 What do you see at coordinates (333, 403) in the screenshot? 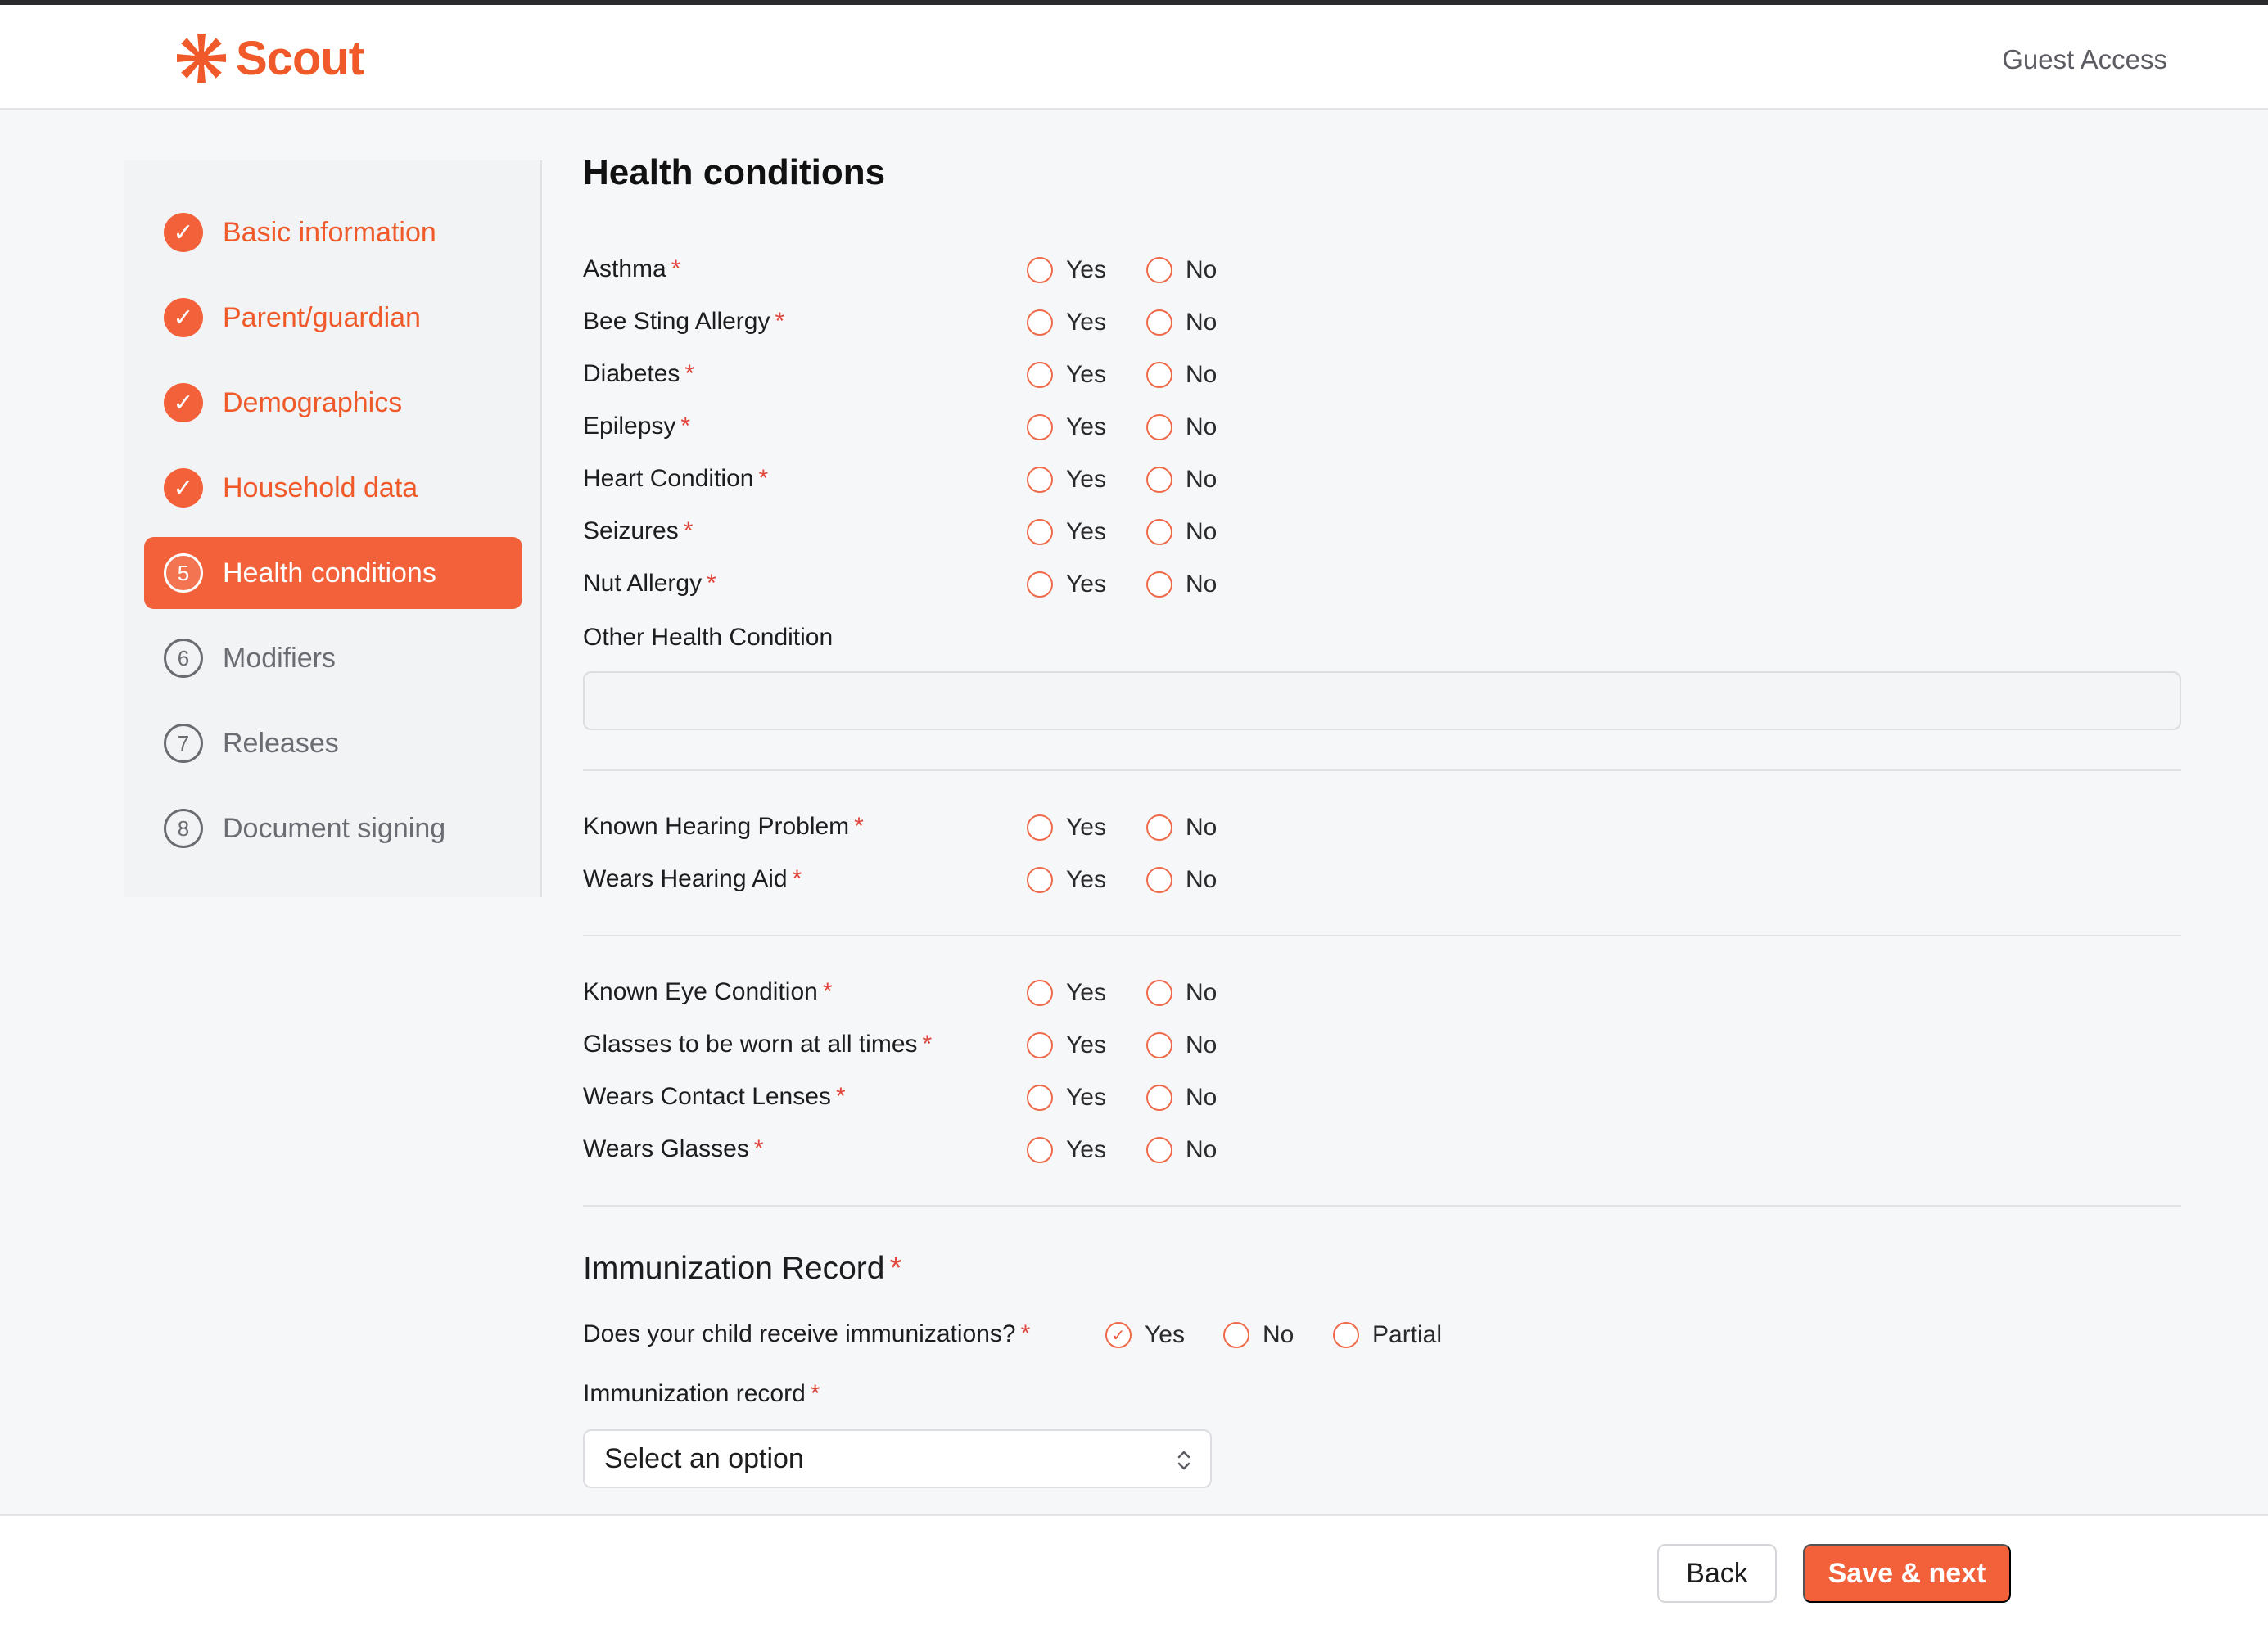
I see `sidebar-step-demographics: ✓ Demographics` at bounding box center [333, 403].